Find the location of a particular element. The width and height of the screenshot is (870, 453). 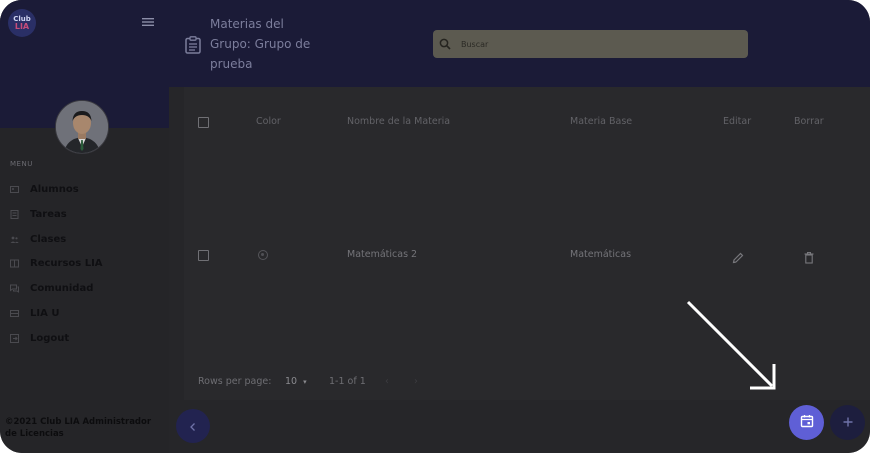

delete-trash-icon is located at coordinates (809, 256).